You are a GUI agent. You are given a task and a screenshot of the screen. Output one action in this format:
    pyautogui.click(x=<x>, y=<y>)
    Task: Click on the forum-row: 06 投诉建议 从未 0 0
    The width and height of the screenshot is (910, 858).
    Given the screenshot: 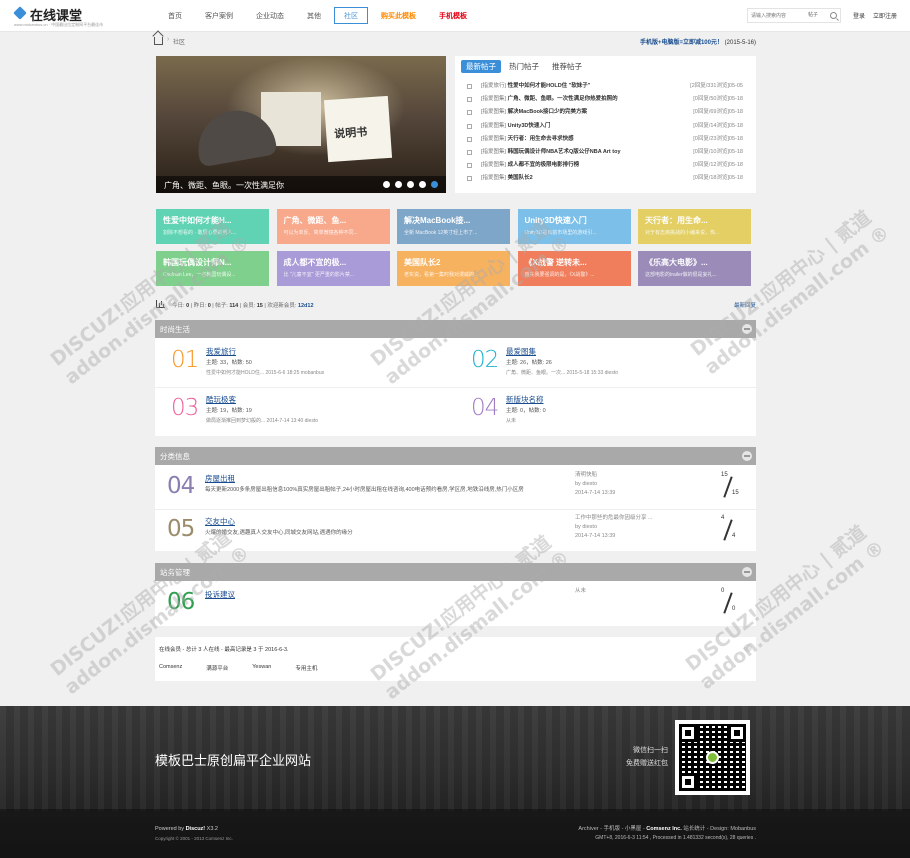 What is the action you would take?
    pyautogui.click(x=455, y=604)
    